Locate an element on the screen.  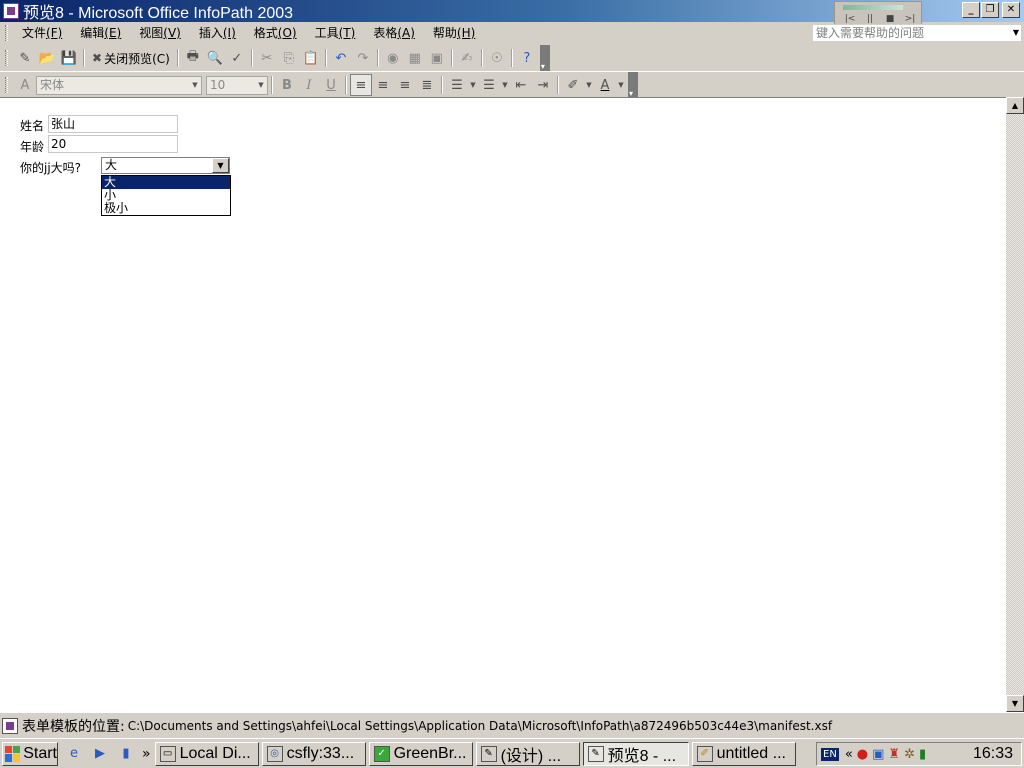
age-field: 20 is located at coordinates (113, 144).